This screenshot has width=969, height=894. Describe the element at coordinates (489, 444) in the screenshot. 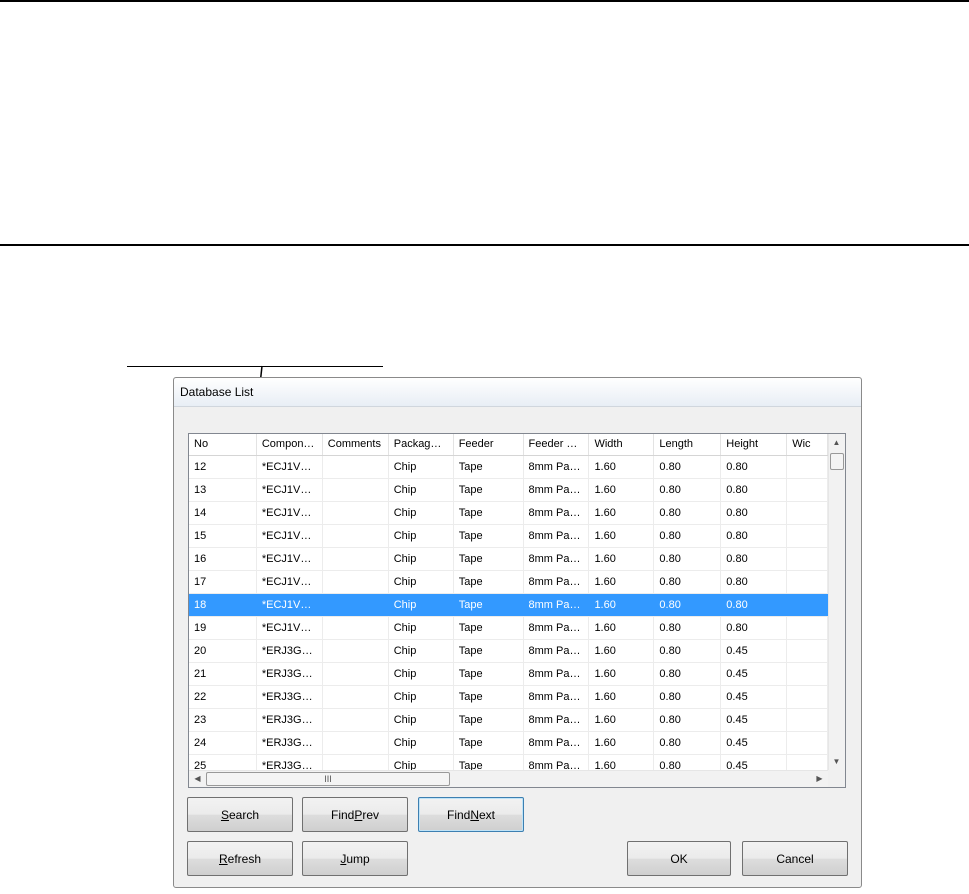

I see `column-header: Feeder` at that location.